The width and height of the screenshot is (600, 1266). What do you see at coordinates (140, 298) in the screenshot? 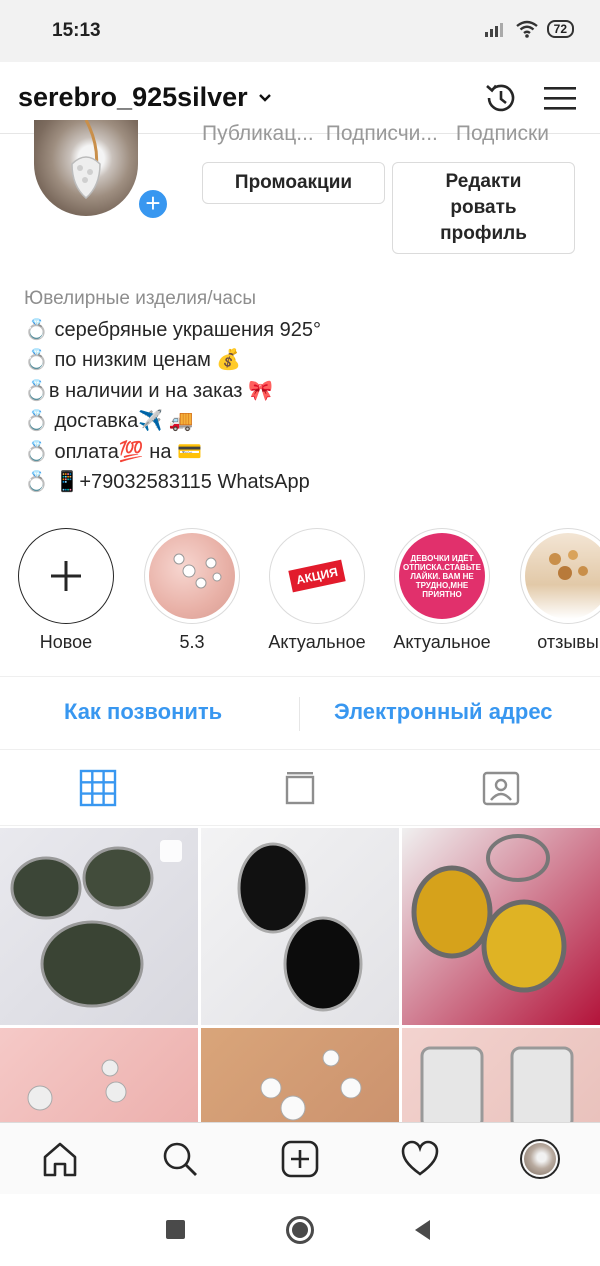
I see `bio-category: Ювелирные изделия/часы` at bounding box center [140, 298].